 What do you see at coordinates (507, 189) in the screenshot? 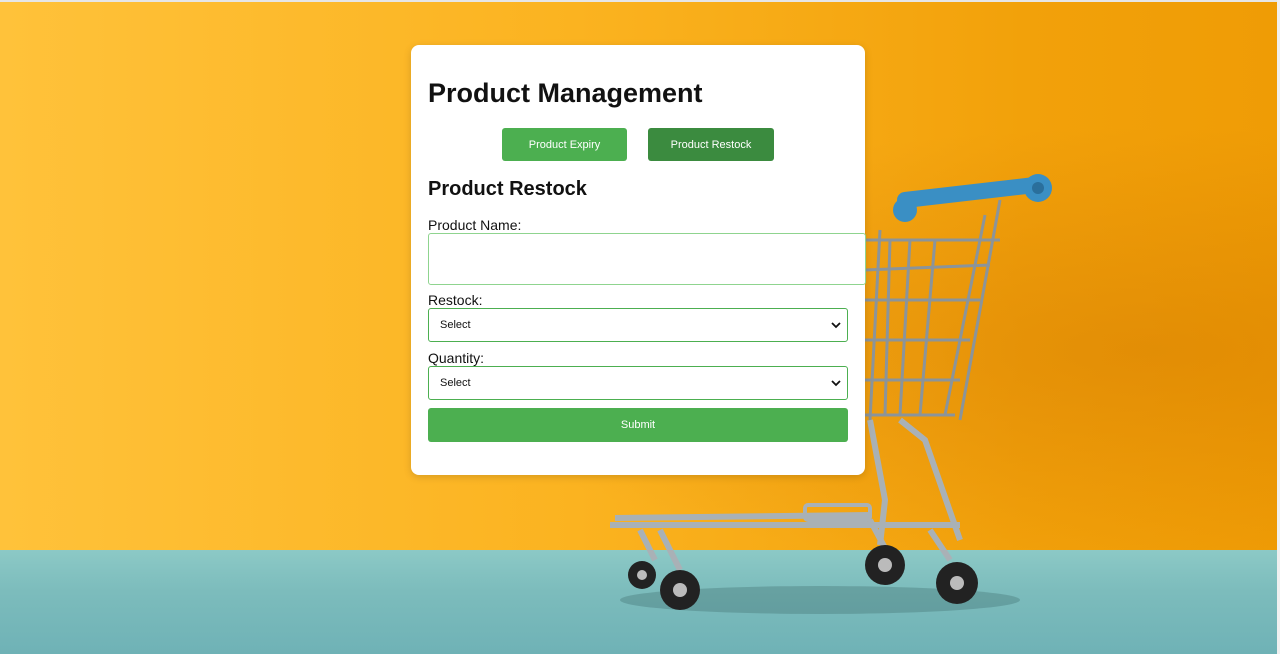
I see `section-heading: Product Restock` at bounding box center [507, 189].